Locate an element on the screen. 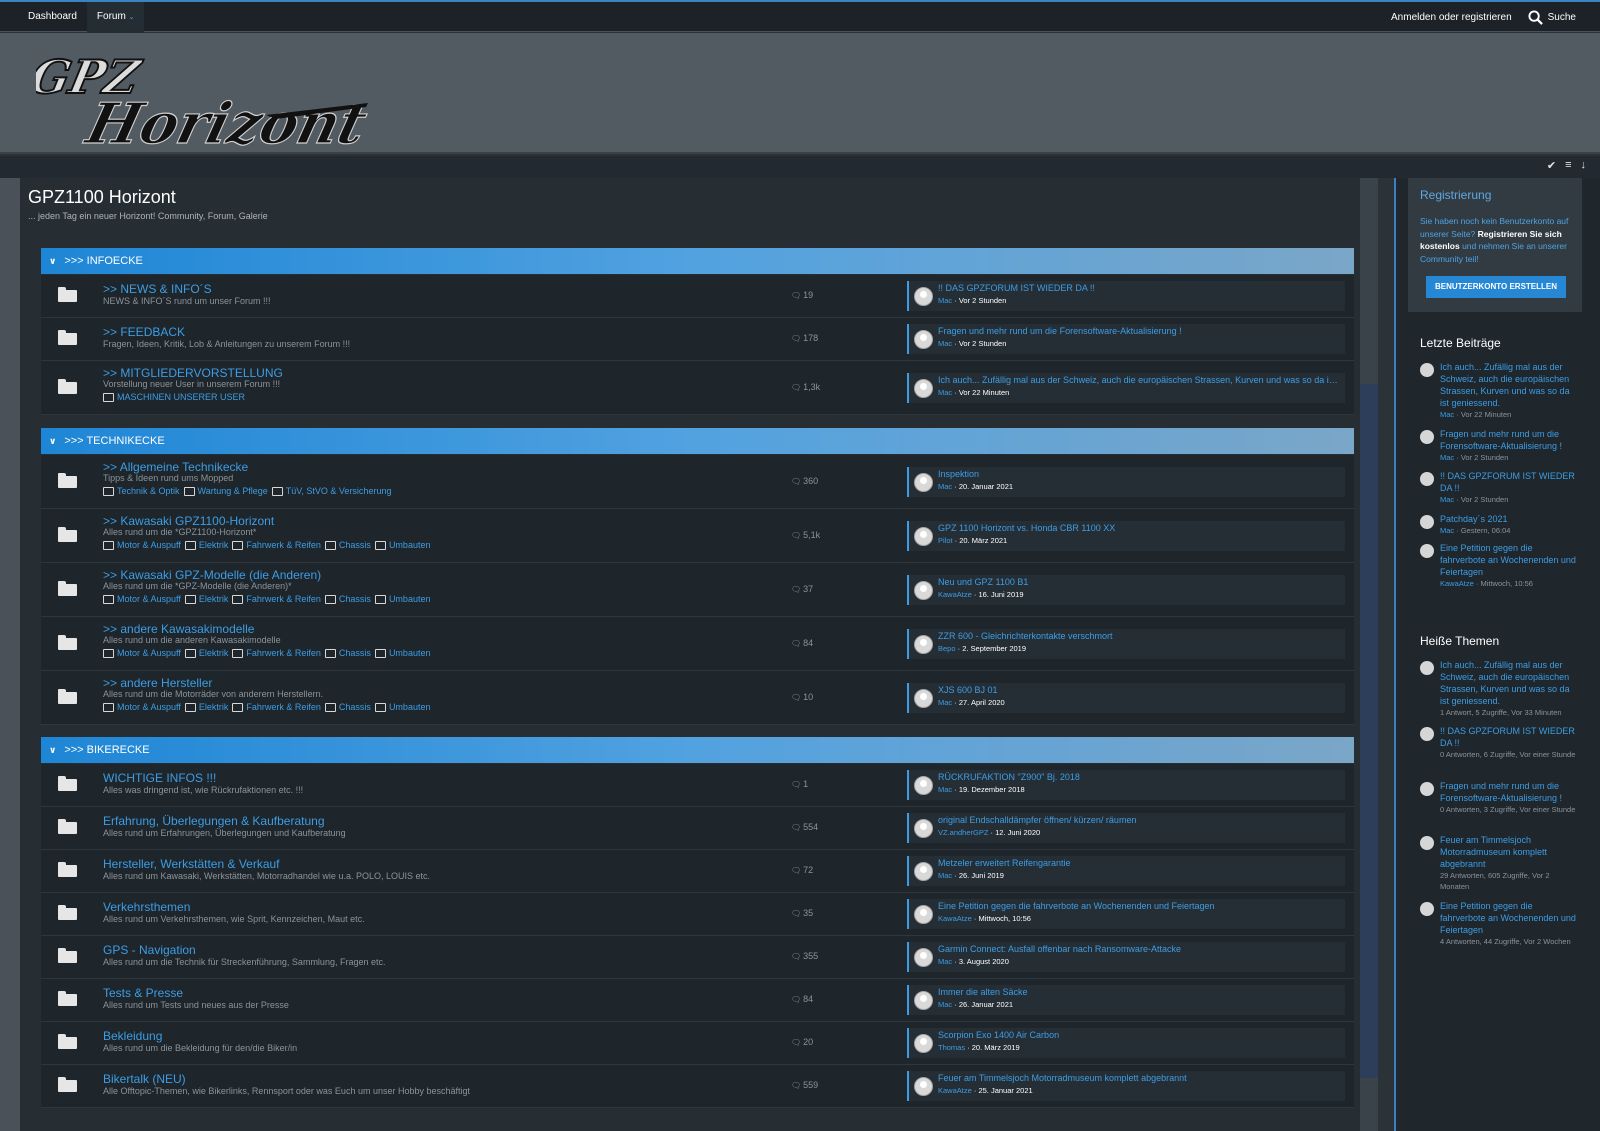  subforum-link: MASCHINEN UNSERER USER is located at coordinates (174, 397).